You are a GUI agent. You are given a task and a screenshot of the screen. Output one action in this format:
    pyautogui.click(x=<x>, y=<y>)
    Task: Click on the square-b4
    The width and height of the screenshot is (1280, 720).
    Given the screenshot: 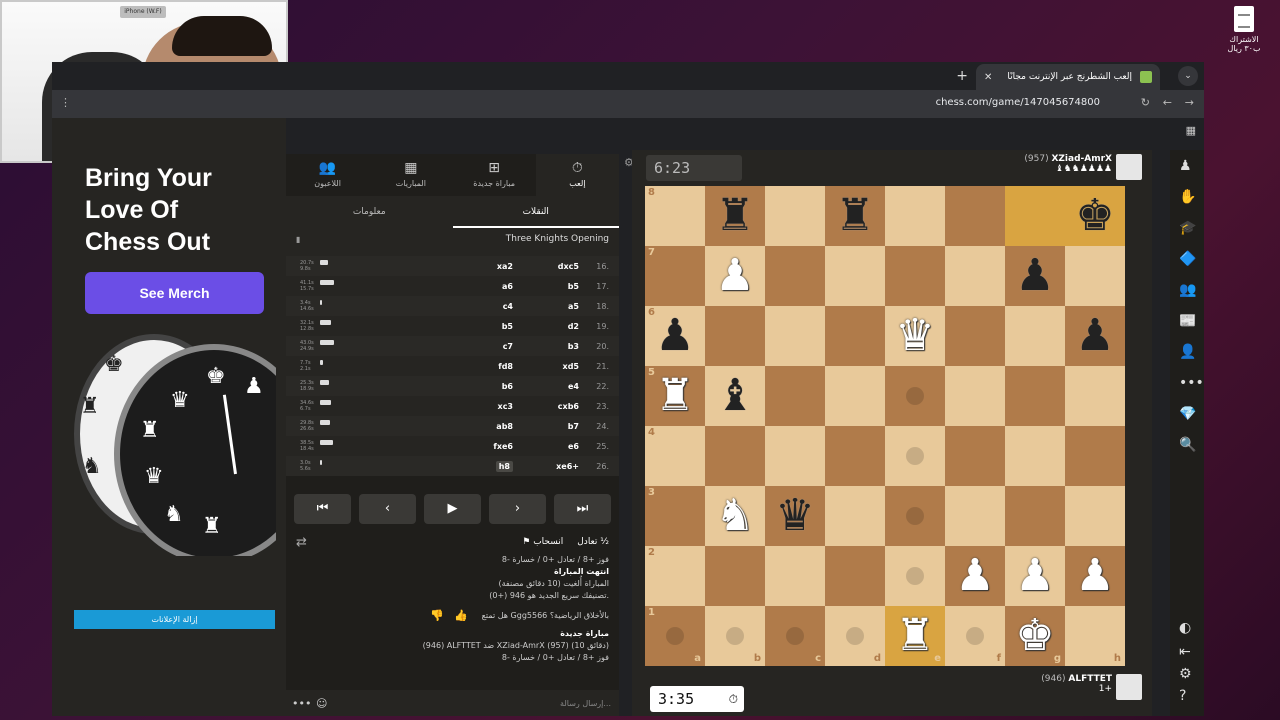 What is the action you would take?
    pyautogui.click(x=735, y=456)
    